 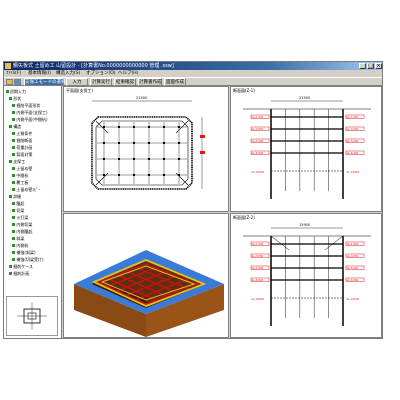 I want to click on tree-item-label: 内側切梁, so click(x=24, y=224).